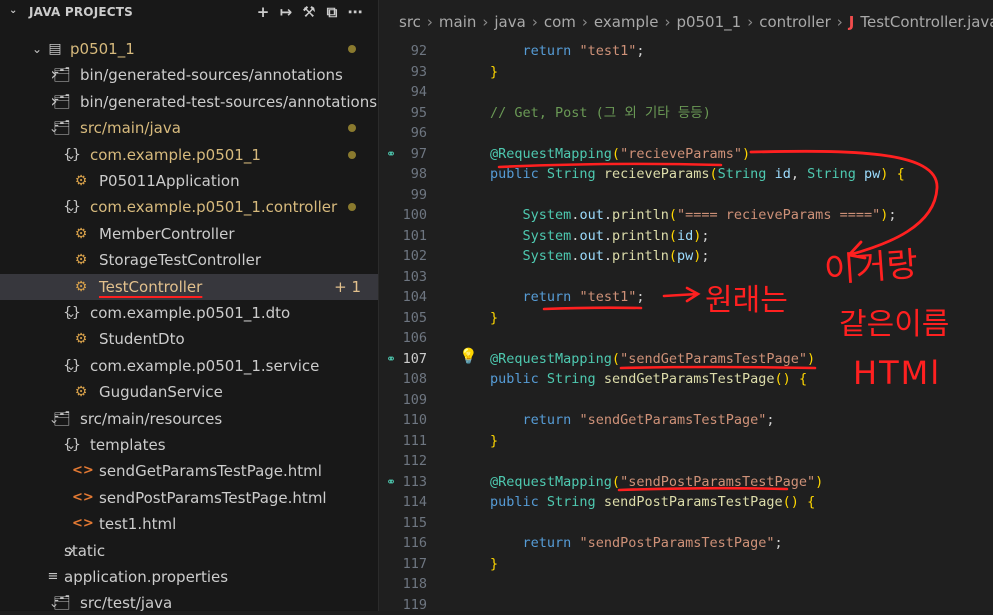 The width and height of the screenshot is (993, 615). Describe the element at coordinates (189, 75) in the screenshot. I see `tree-item: ›🗂bin/generated-sources/annotations` at that location.